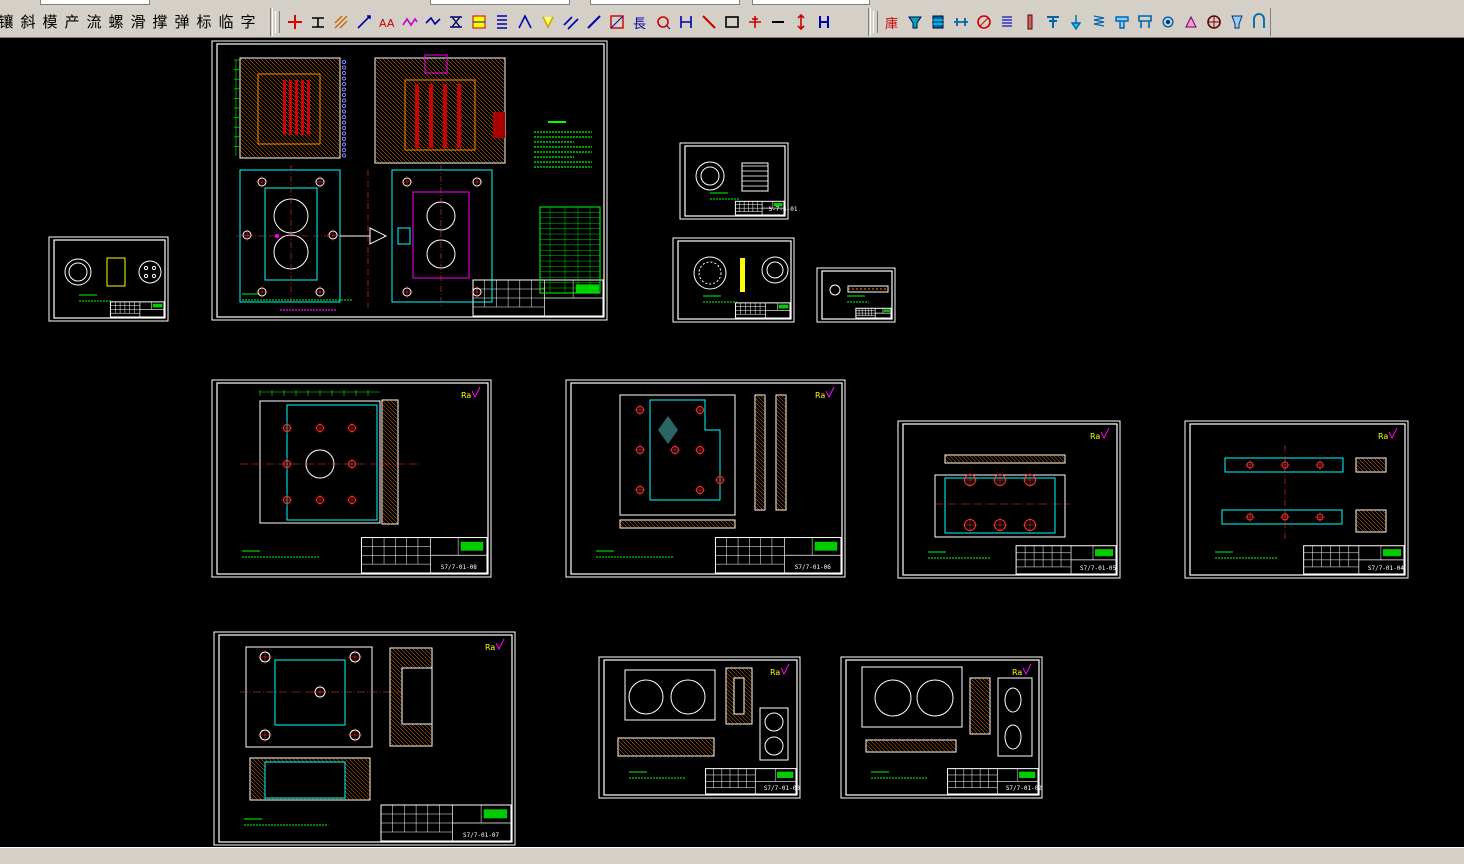 The width and height of the screenshot is (1464, 864). What do you see at coordinates (915, 22) in the screenshot?
I see `fitting-button` at bounding box center [915, 22].